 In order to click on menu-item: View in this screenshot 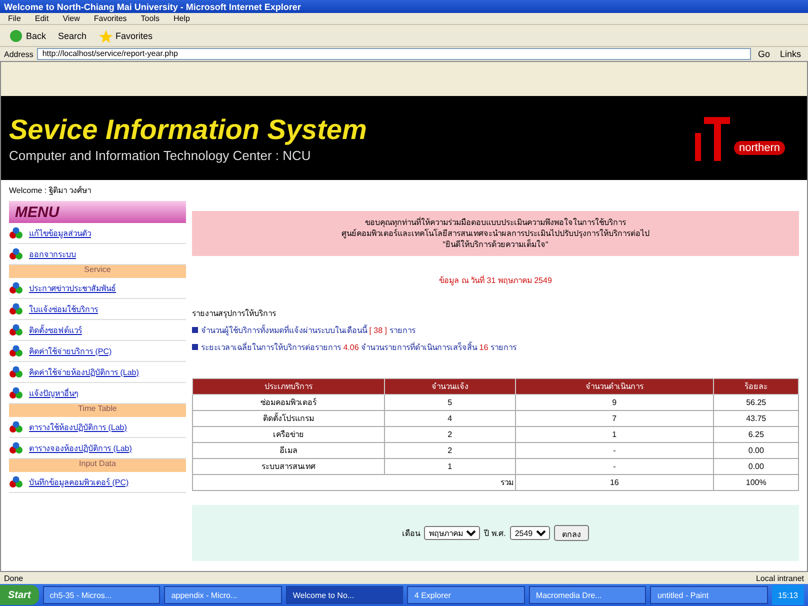, I will do `click(71, 18)`.